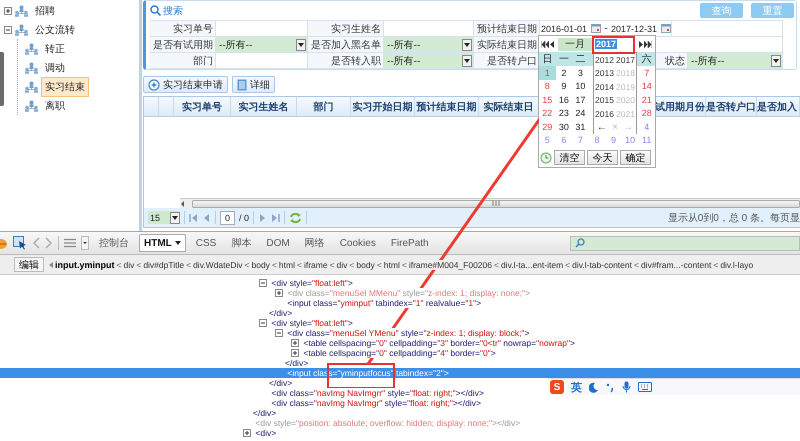 The image size is (800, 441). I want to click on field-label: 实习生姓名, so click(346, 29).